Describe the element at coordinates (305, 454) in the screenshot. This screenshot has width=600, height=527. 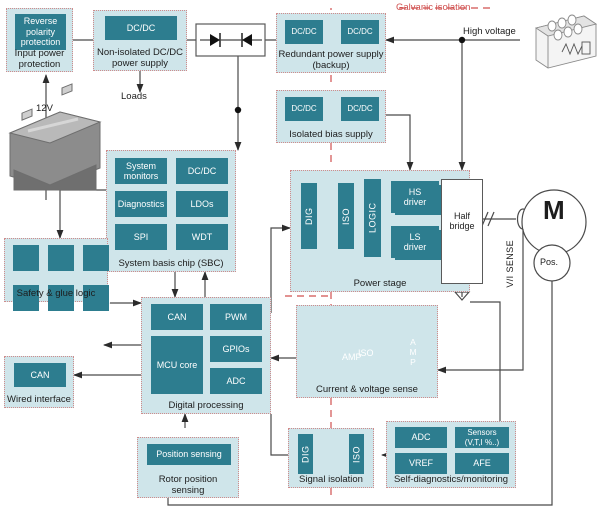
I see `block-signal-dig: DIG` at that location.